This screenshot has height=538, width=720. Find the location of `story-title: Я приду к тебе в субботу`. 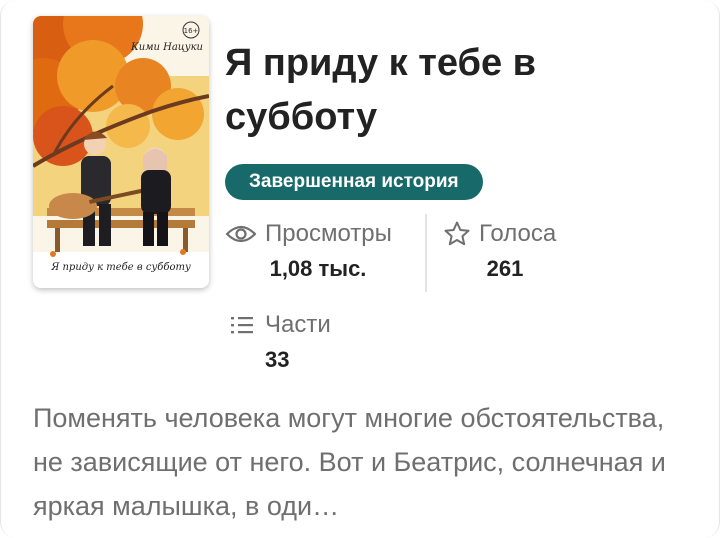

story-title: Я приду к тебе в субботу is located at coordinates (381, 90).